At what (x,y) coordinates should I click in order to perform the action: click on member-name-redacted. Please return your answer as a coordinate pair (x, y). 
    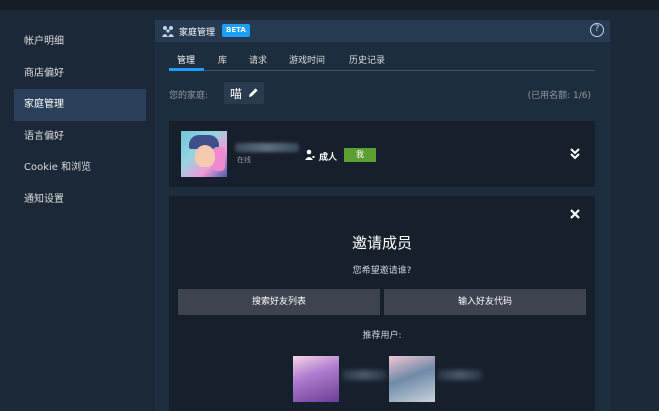
    Looking at the image, I should click on (267, 147).